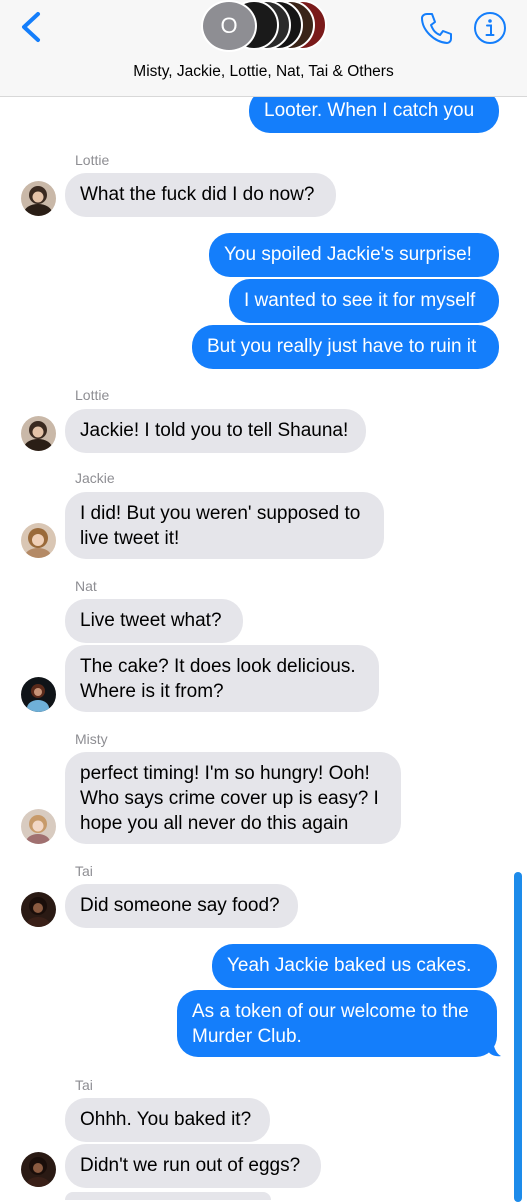 This screenshot has height=1202, width=527. I want to click on sender-name: Nat, so click(86, 586).